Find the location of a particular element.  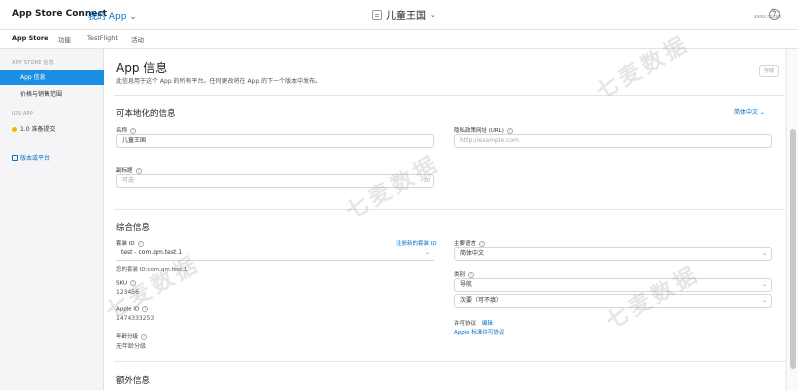

primary-language-label: 主要语言? is located at coordinates (470, 243).